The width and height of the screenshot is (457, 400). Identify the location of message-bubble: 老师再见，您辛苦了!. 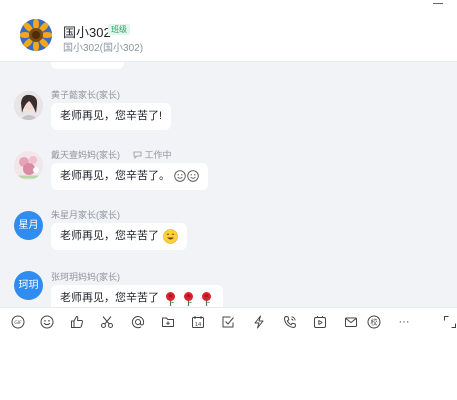
(111, 116).